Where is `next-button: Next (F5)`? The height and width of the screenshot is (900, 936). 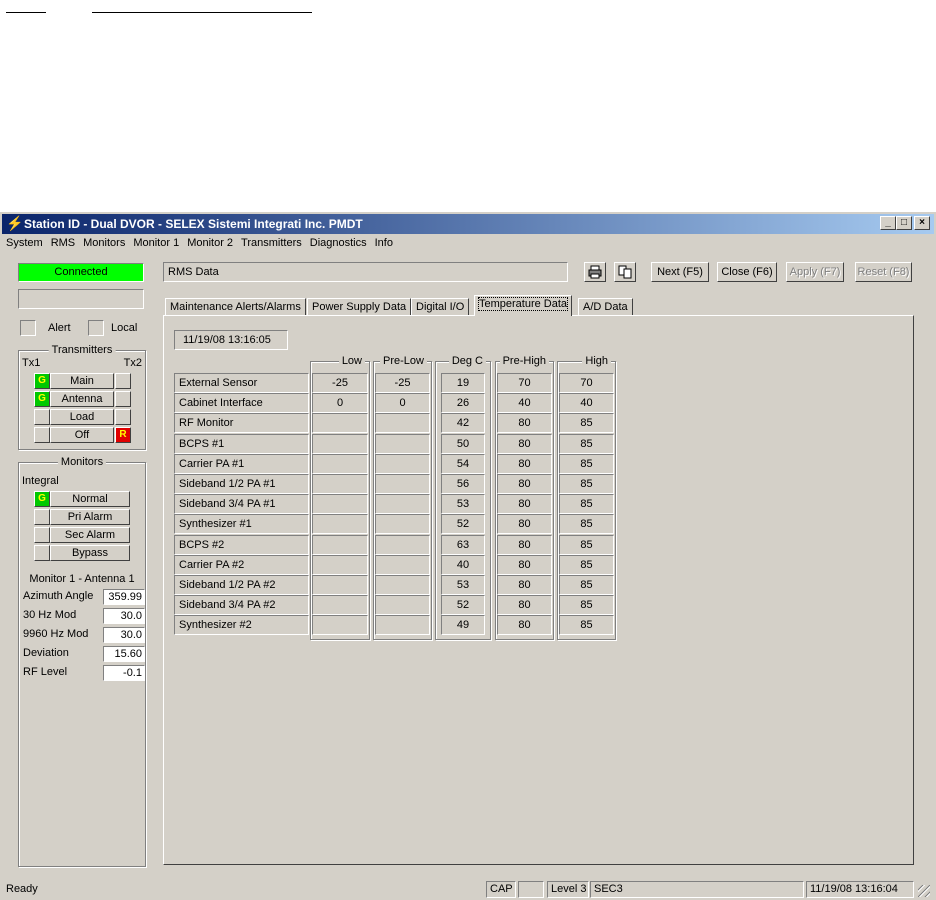 next-button: Next (F5) is located at coordinates (680, 272).